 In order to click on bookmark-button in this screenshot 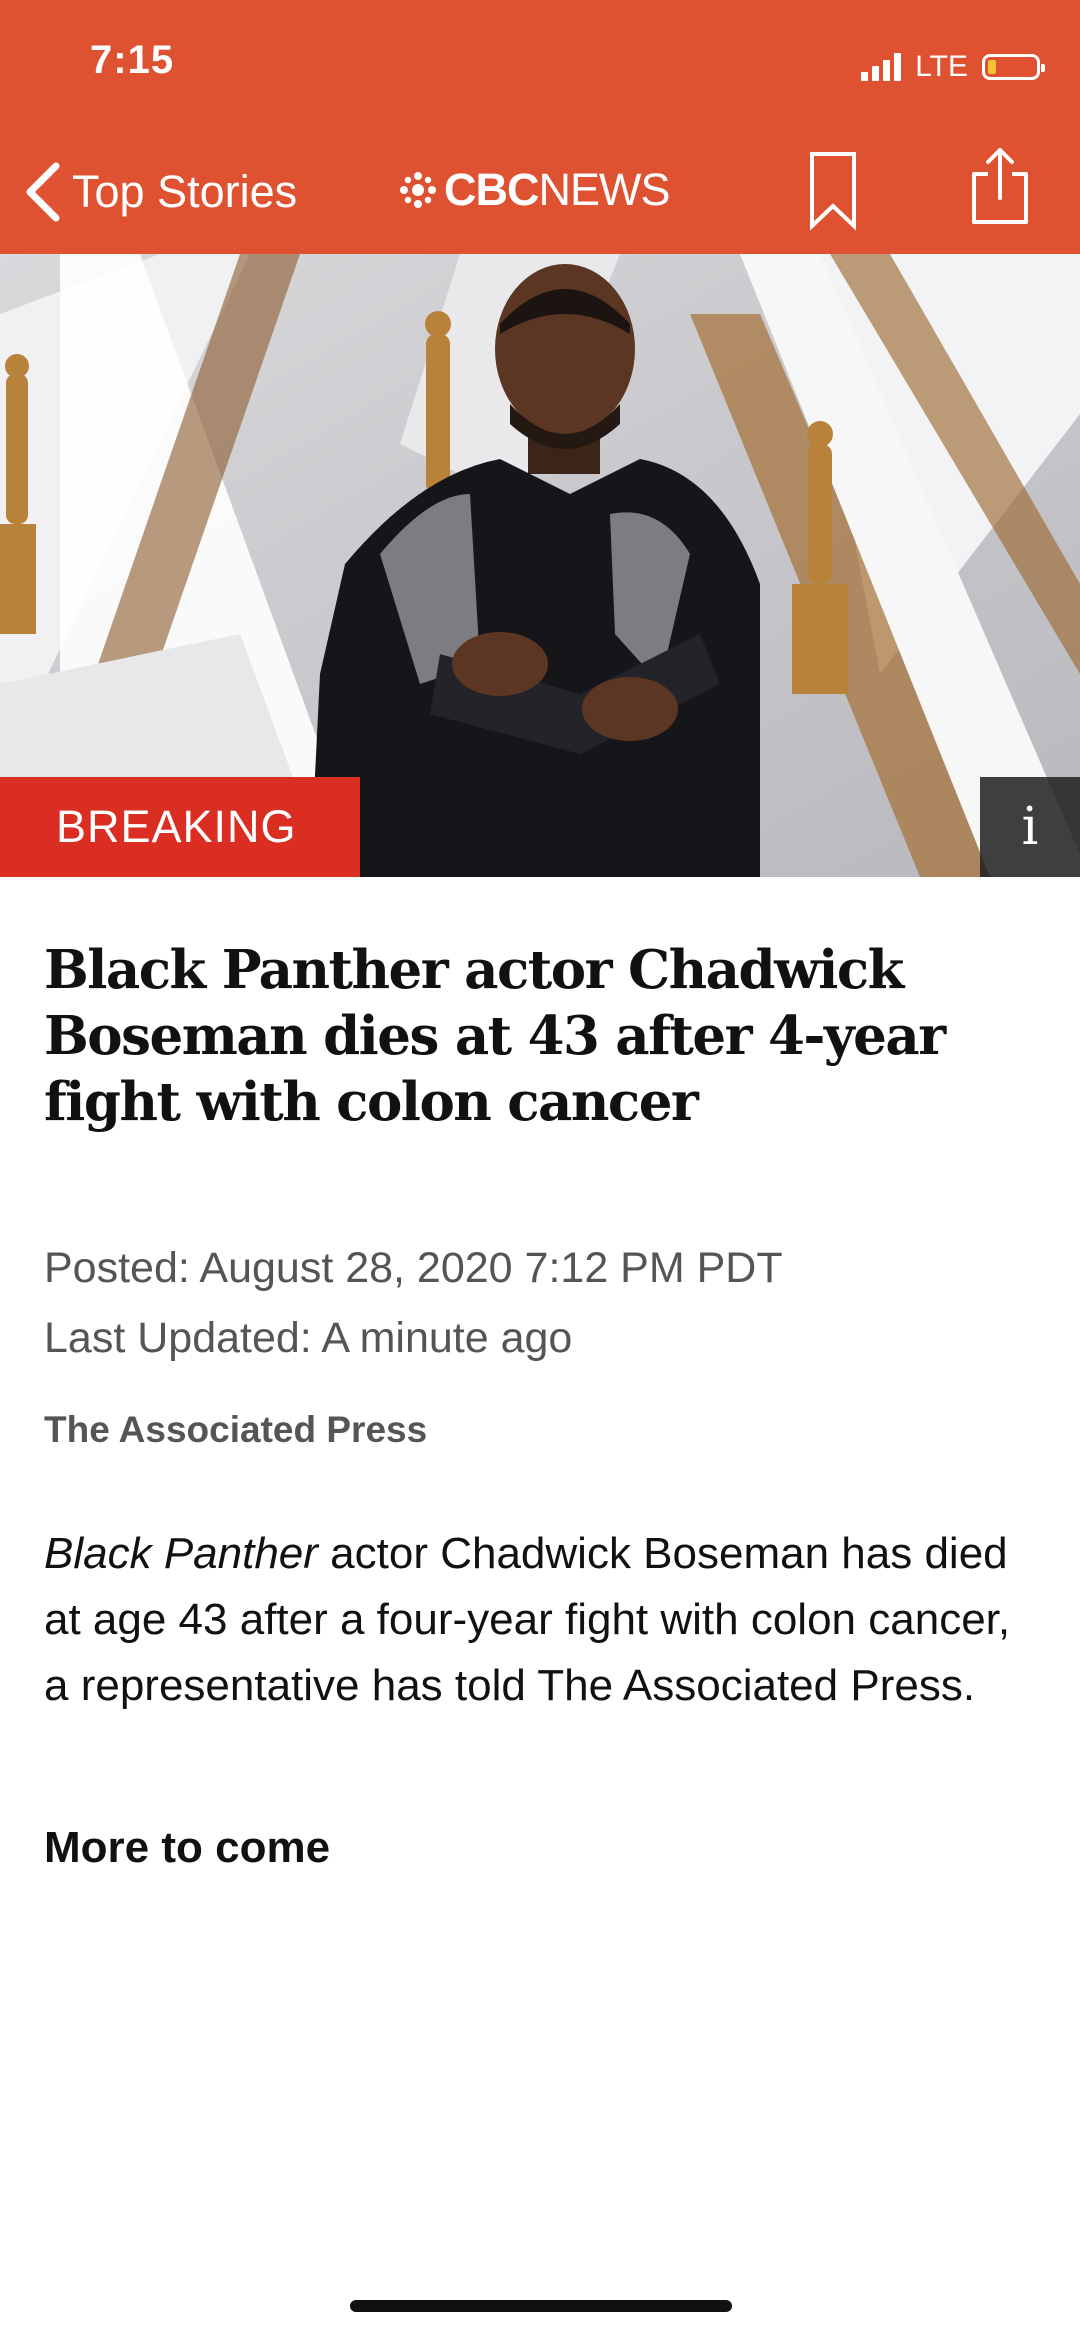, I will do `click(833, 191)`.